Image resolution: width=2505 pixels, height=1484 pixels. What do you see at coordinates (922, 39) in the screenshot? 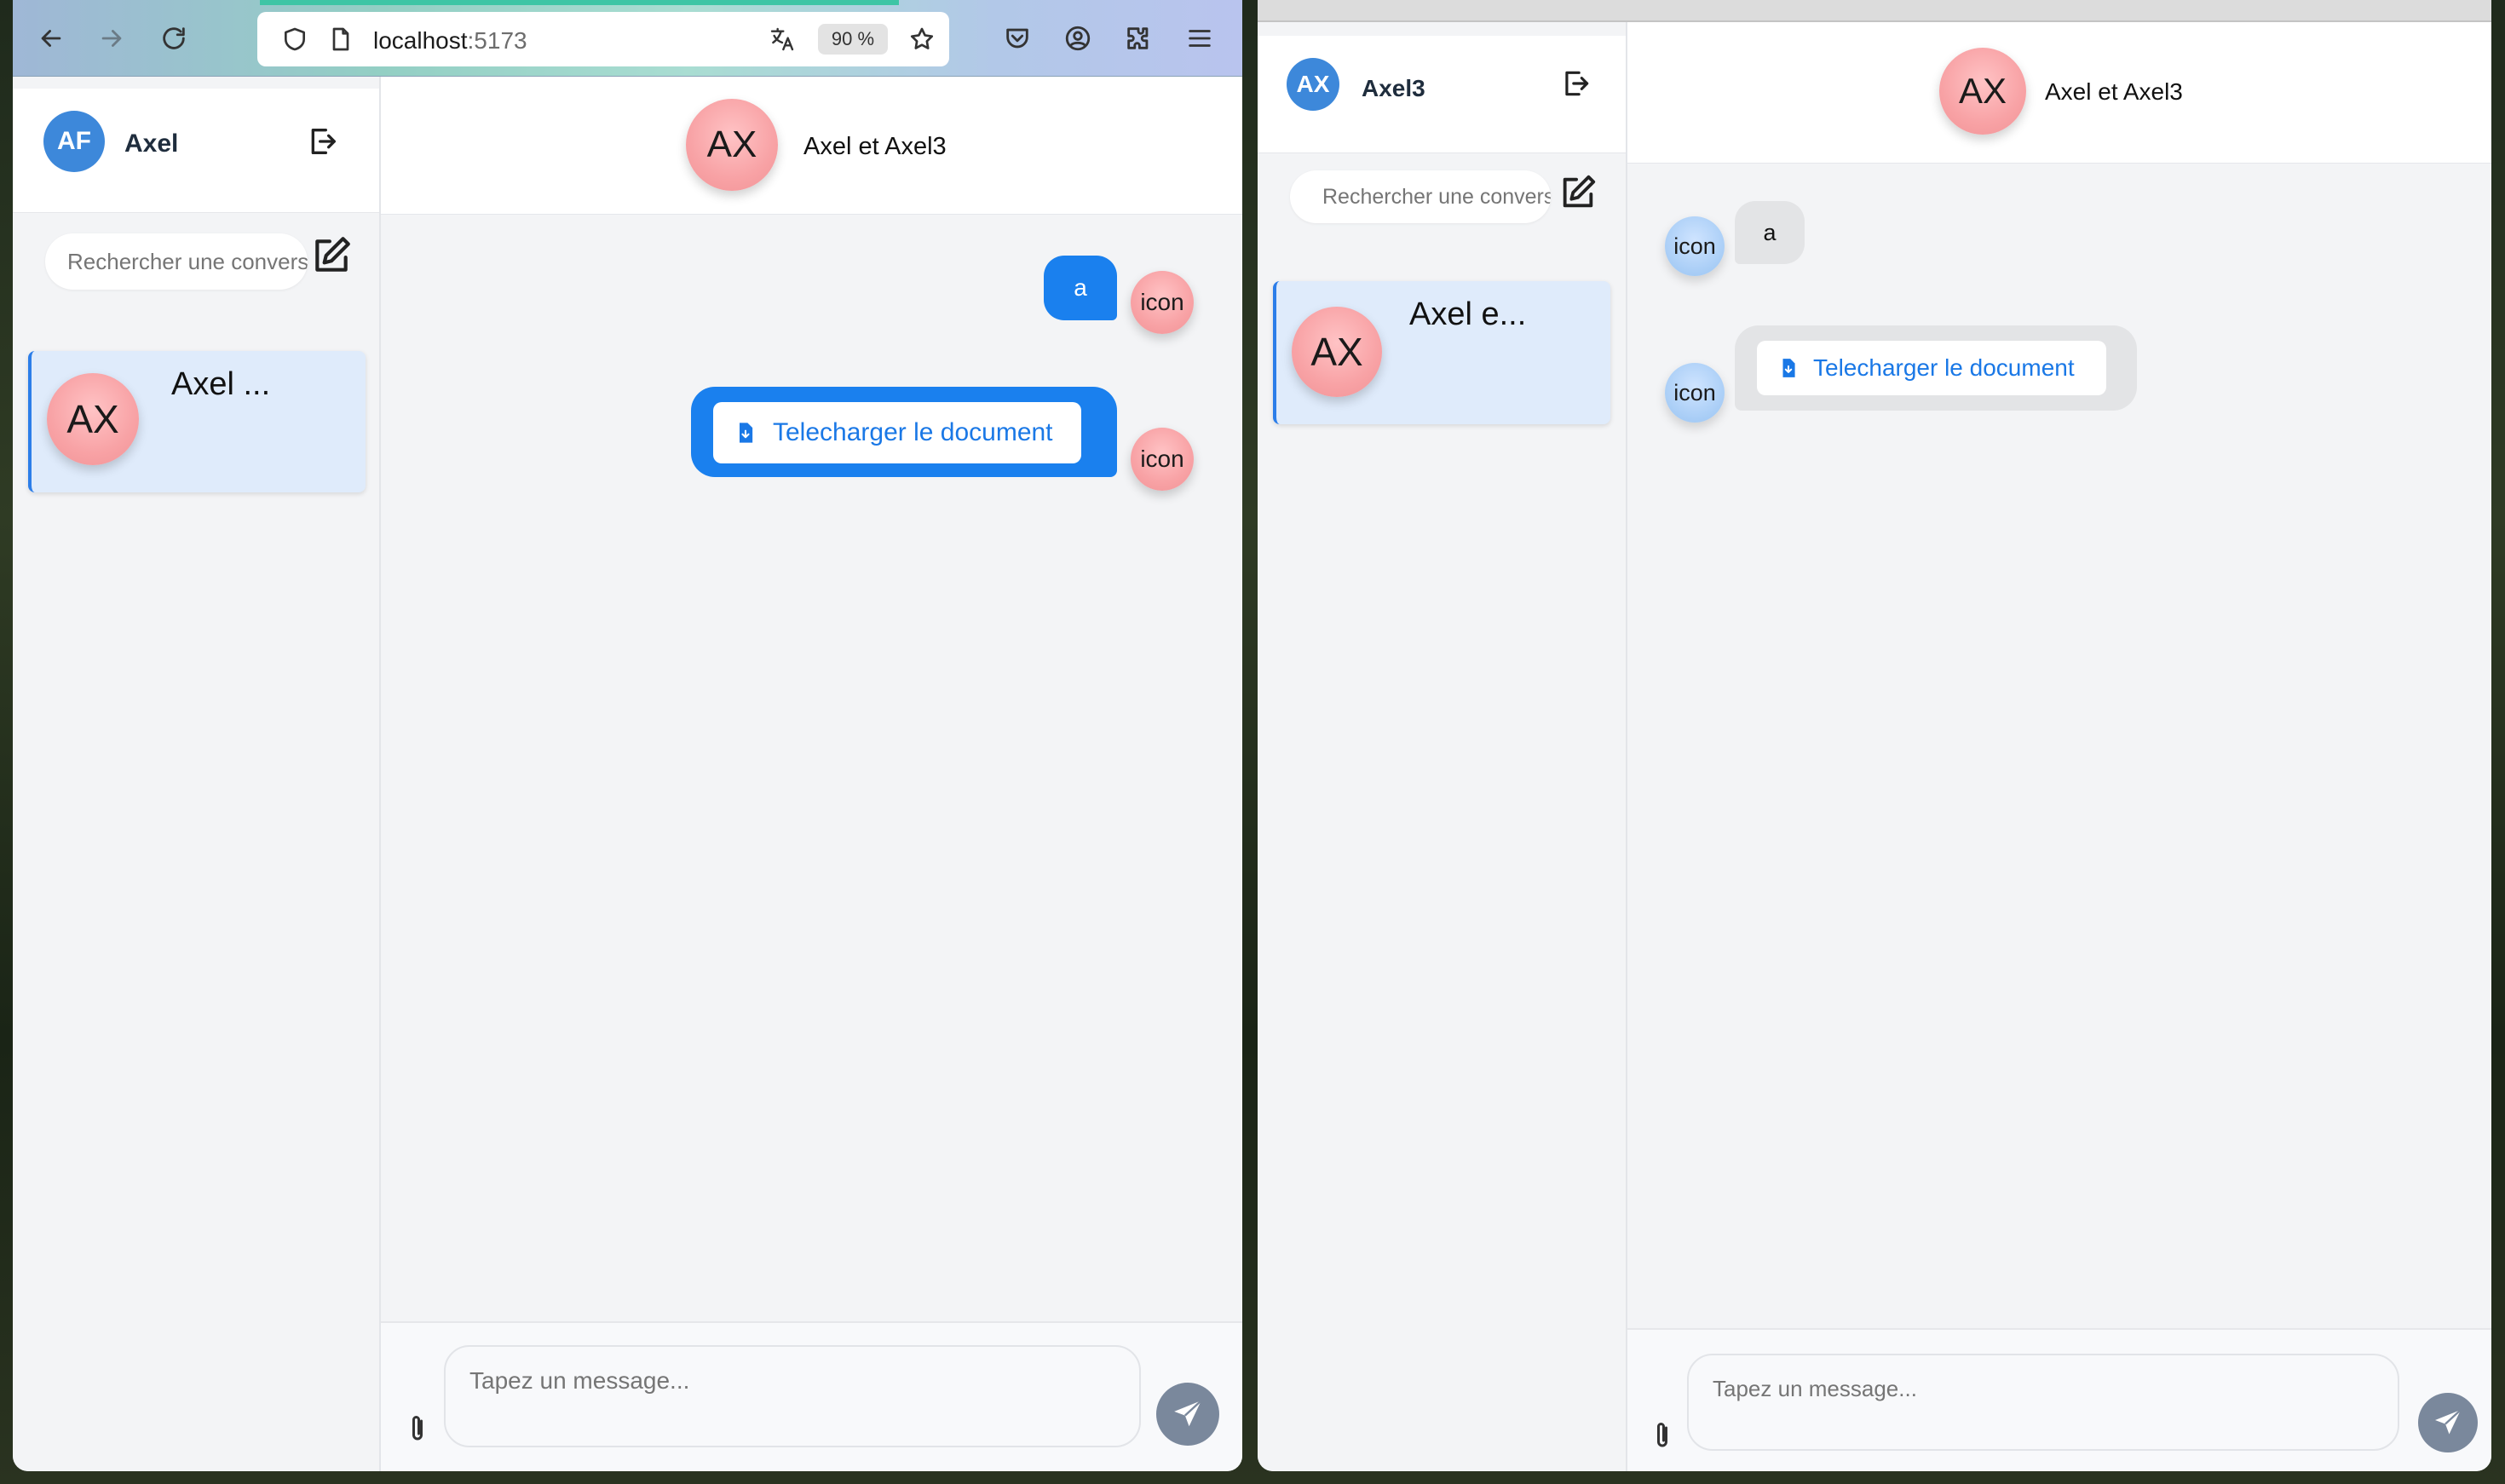
I see `star-icon` at bounding box center [922, 39].